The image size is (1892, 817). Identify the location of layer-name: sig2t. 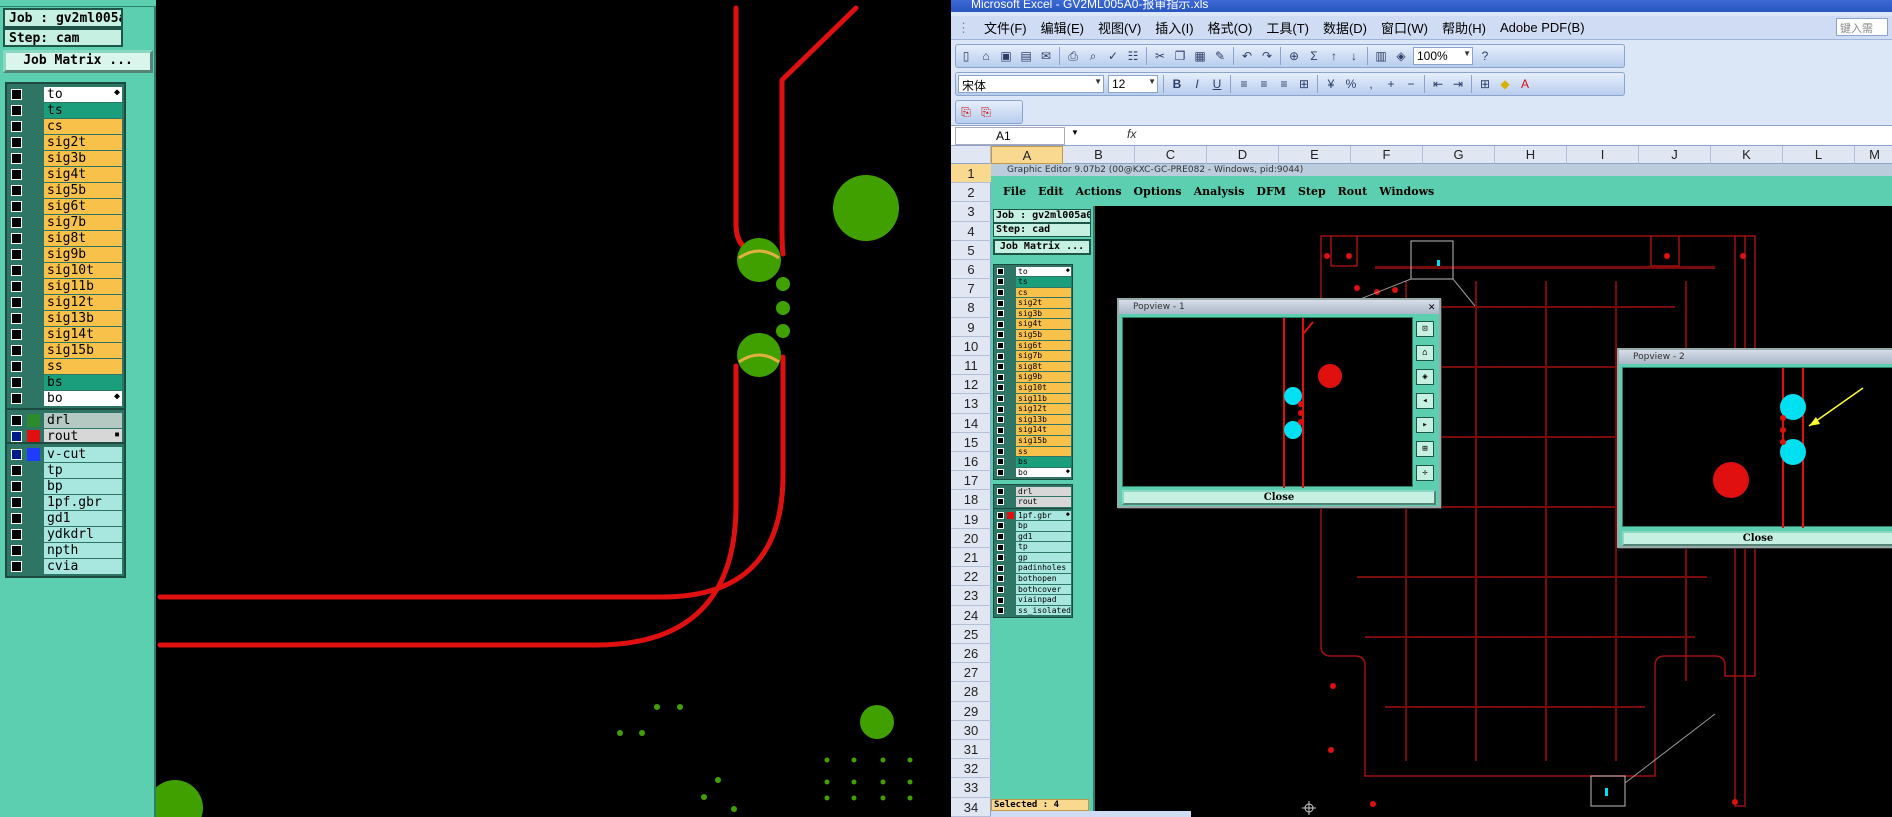
(83, 142).